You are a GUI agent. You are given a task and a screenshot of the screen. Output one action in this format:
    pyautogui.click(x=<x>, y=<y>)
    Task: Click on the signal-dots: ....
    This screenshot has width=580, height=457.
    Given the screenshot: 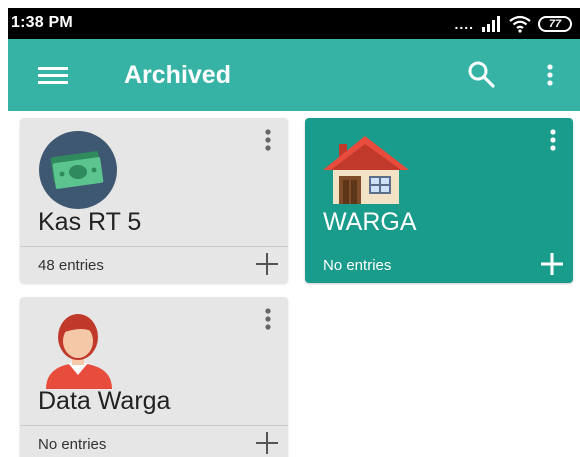 What is the action you would take?
    pyautogui.click(x=464, y=24)
    